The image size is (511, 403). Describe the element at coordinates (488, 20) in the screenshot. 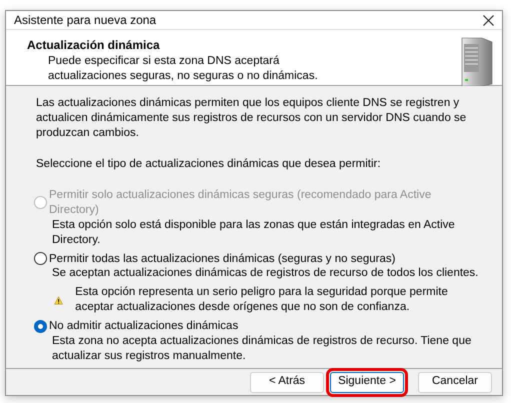

I see `close-icon` at that location.